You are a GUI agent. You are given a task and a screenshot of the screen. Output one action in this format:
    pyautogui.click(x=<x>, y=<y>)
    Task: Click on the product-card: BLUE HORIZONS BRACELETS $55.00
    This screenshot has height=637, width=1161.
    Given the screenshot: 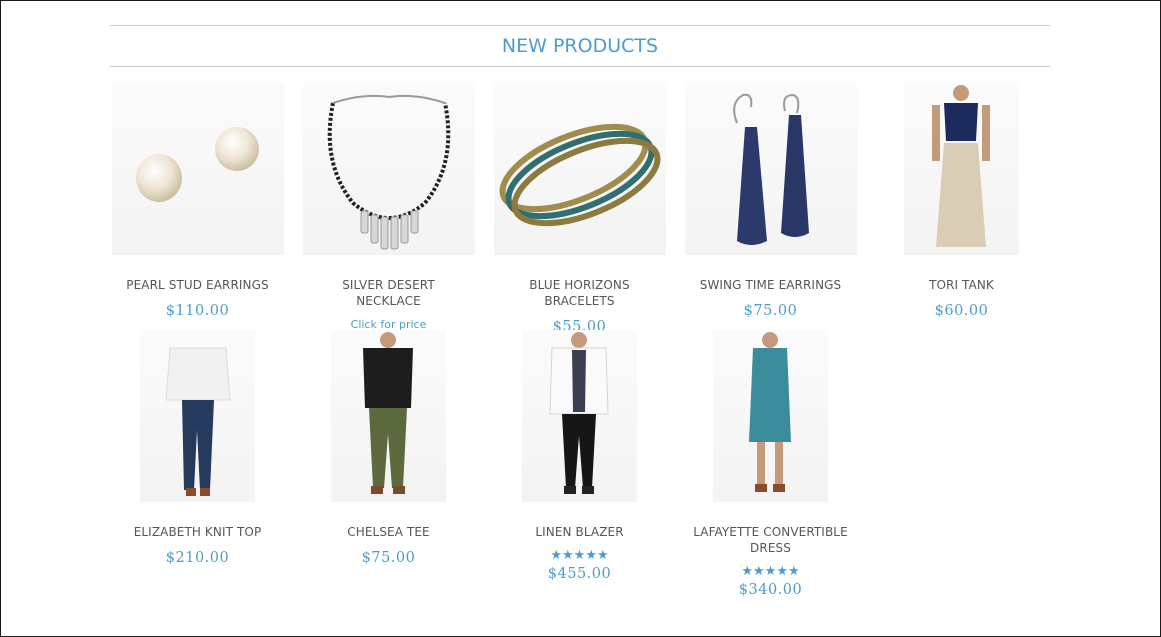 What is the action you would take?
    pyautogui.click(x=579, y=209)
    